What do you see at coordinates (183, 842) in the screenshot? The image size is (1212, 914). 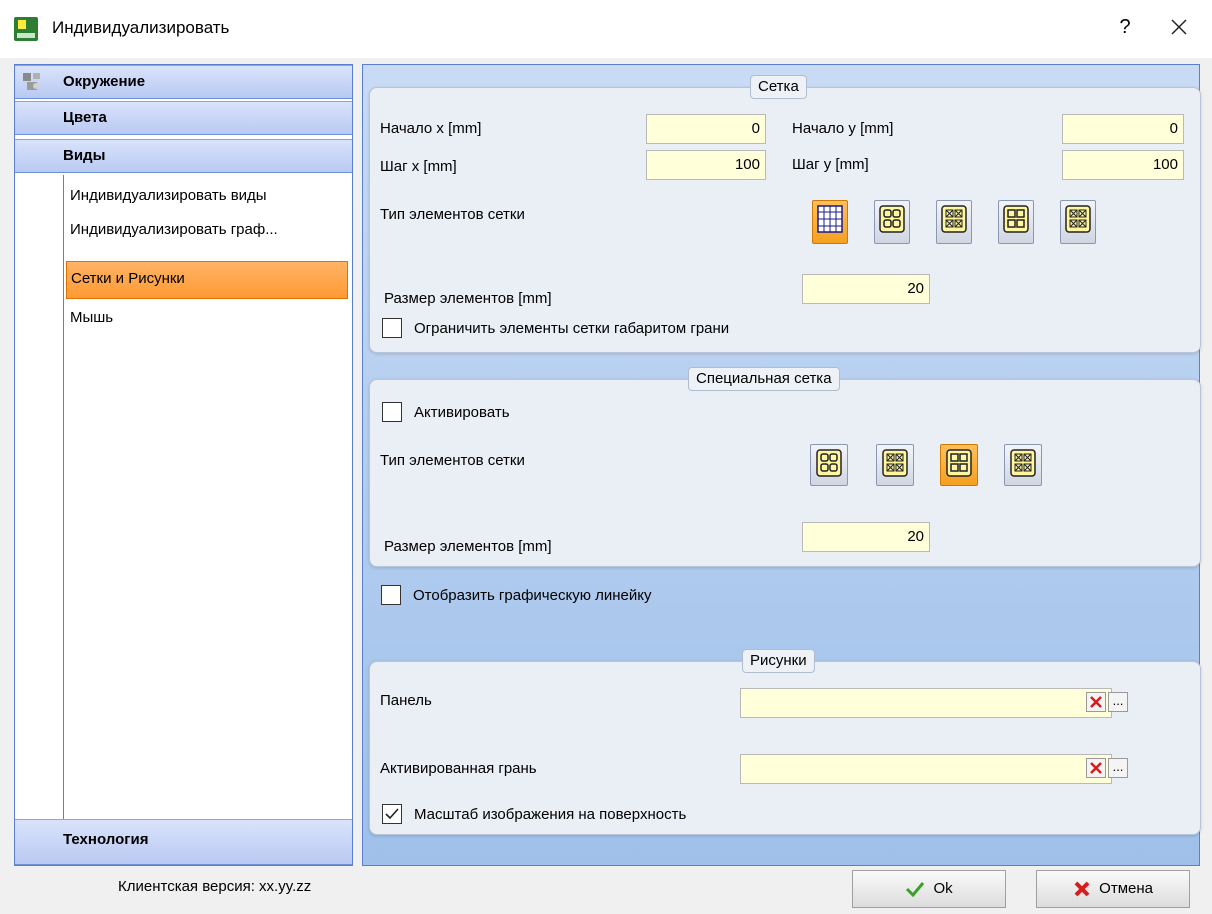 I see `nav-section-technology: Технология` at bounding box center [183, 842].